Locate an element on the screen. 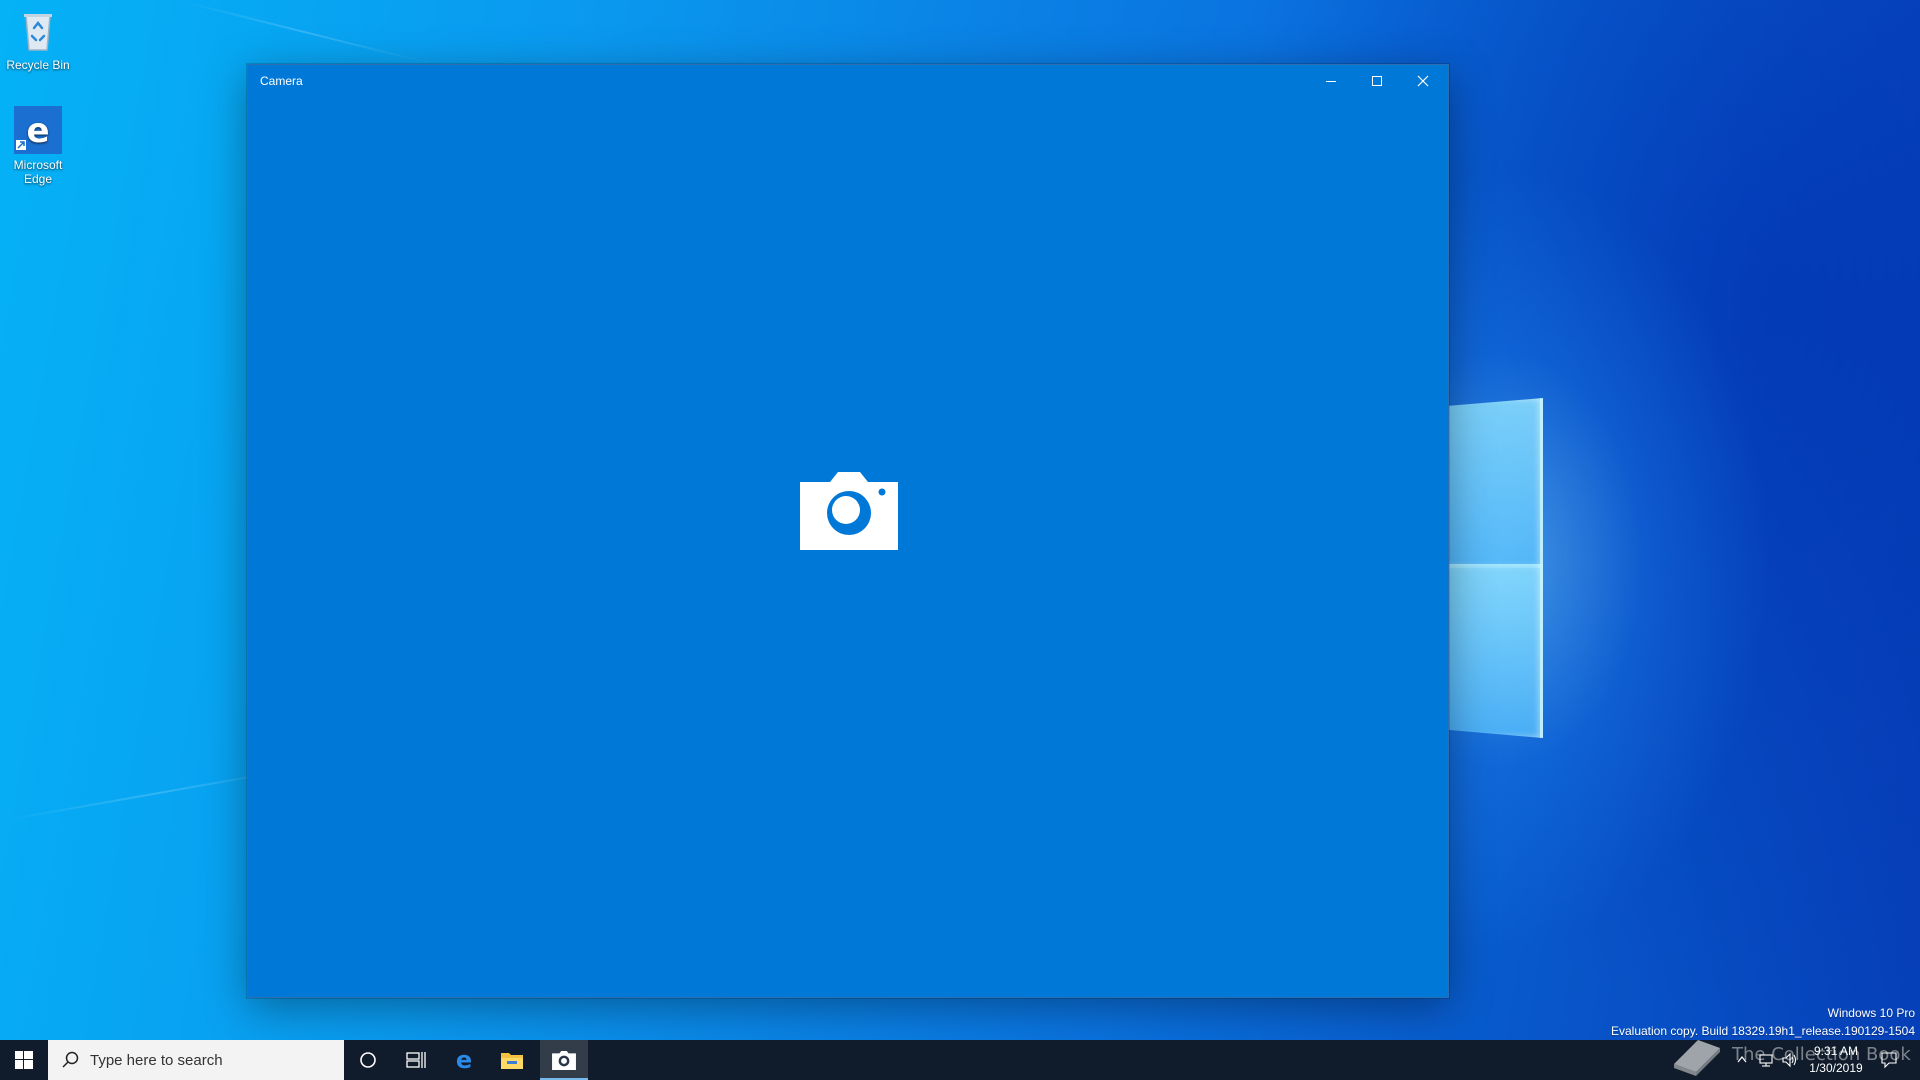 The height and width of the screenshot is (1080, 1920). close-icon is located at coordinates (1423, 81).